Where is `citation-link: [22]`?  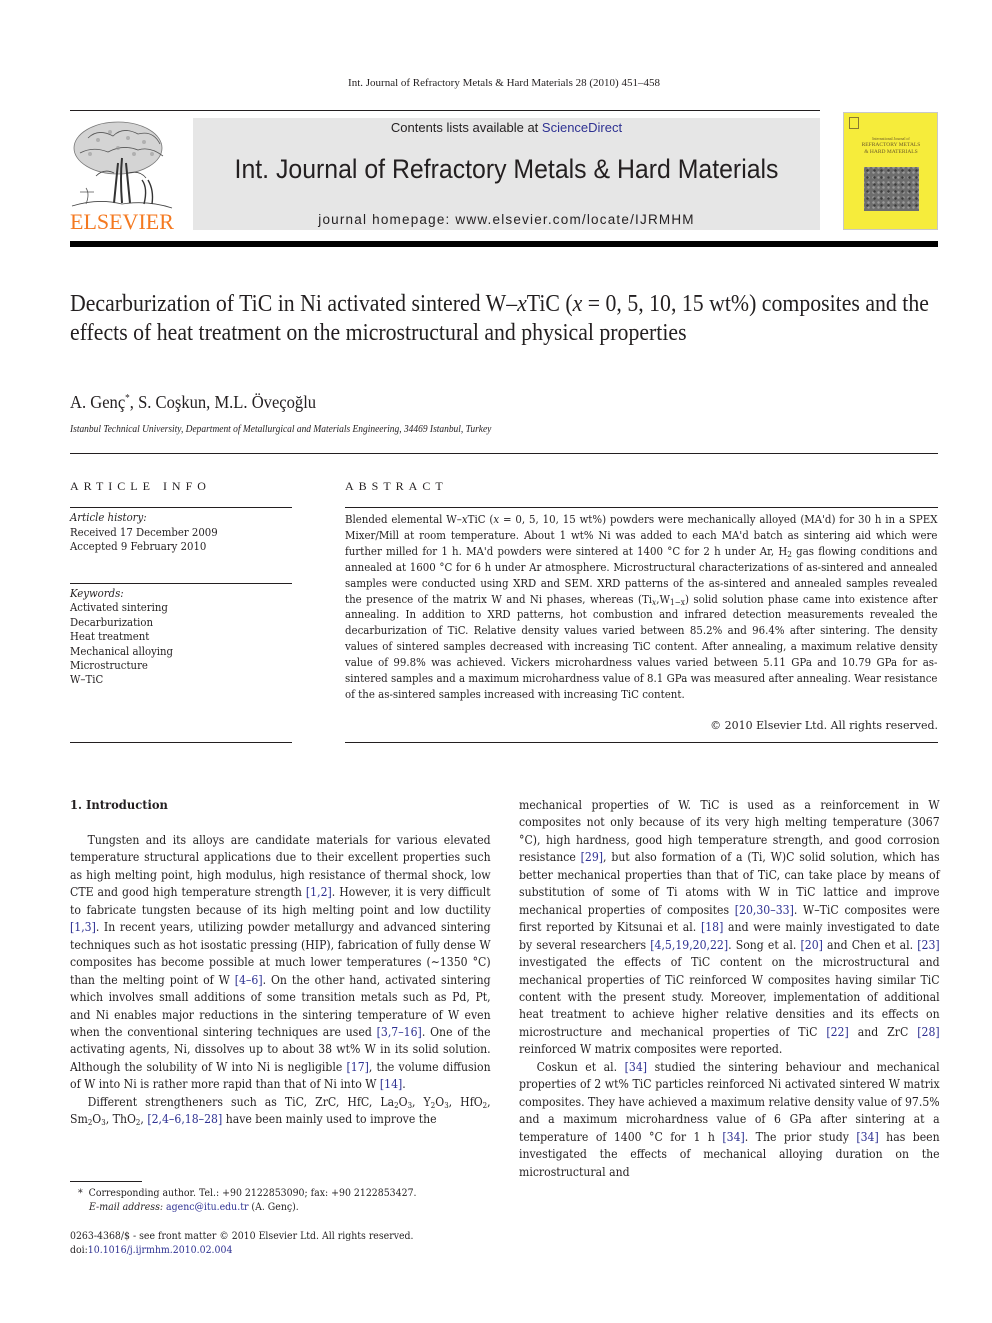 citation-link: [22] is located at coordinates (837, 1031).